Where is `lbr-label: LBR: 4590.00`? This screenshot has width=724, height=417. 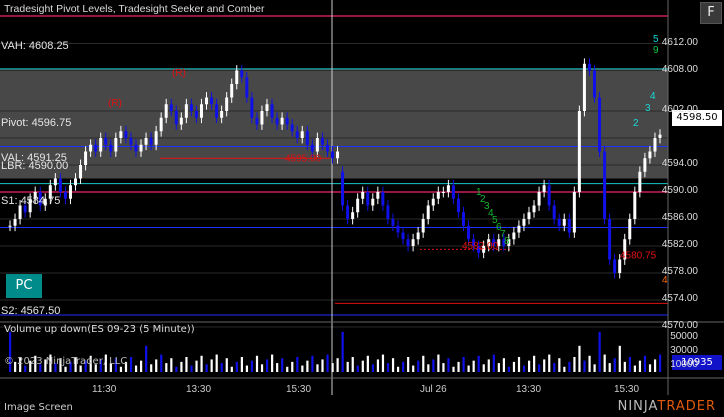 lbr-label: LBR: 4590.00 is located at coordinates (35, 166).